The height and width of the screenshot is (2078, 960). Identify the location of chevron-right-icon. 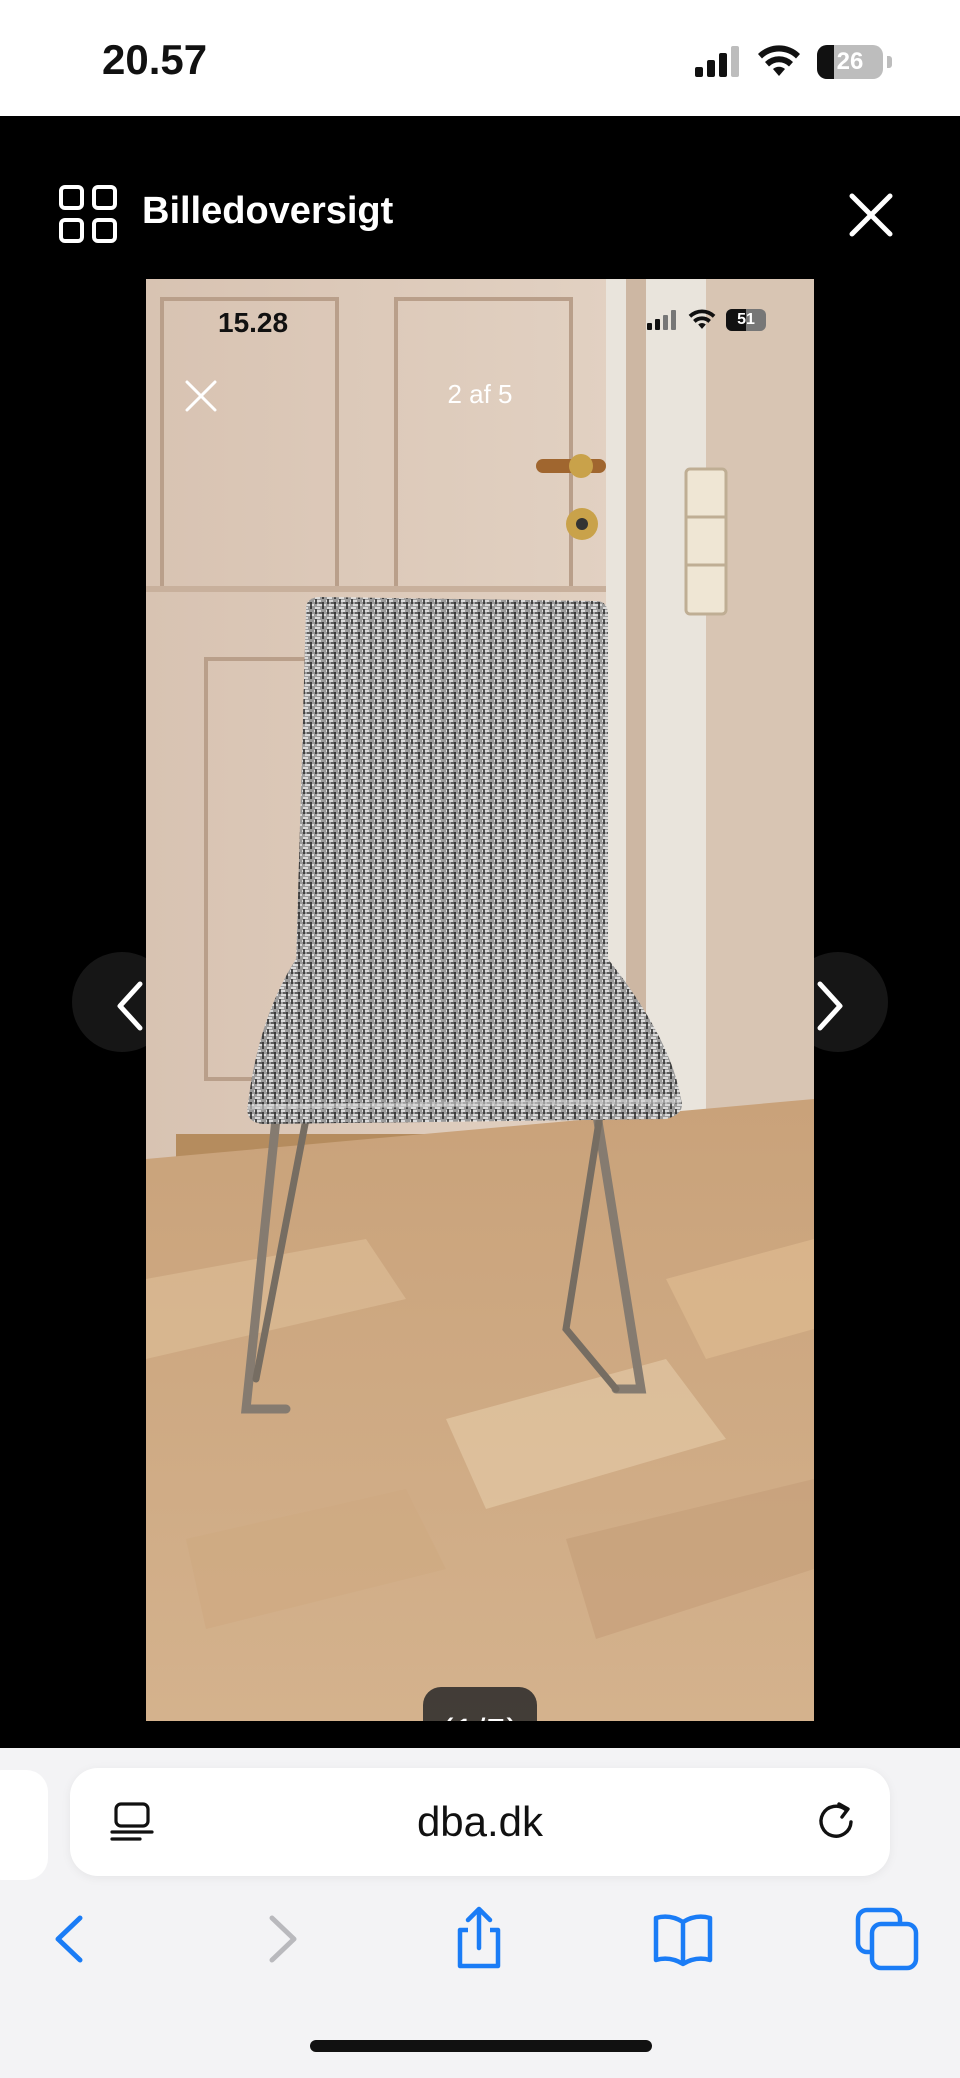
(825, 1006).